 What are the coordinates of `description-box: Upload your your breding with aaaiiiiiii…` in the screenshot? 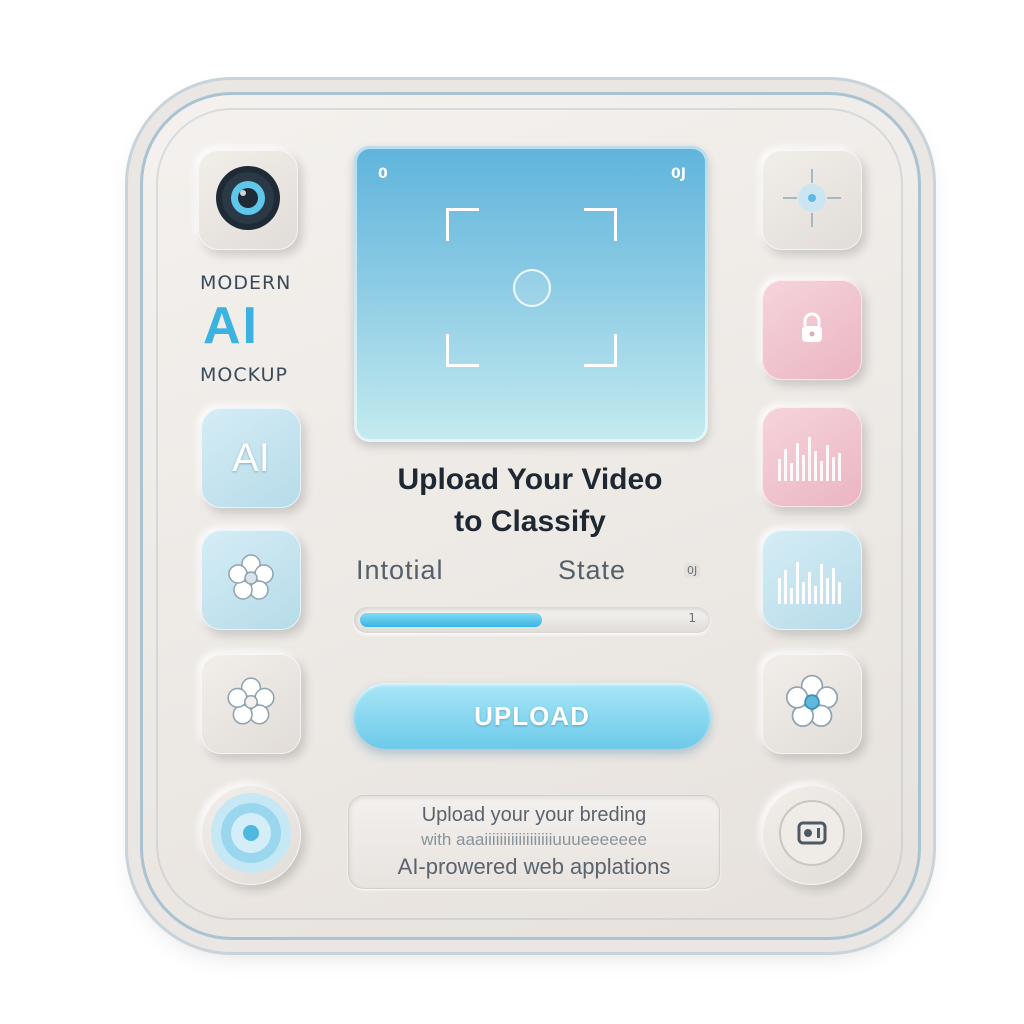 It's located at (534, 842).